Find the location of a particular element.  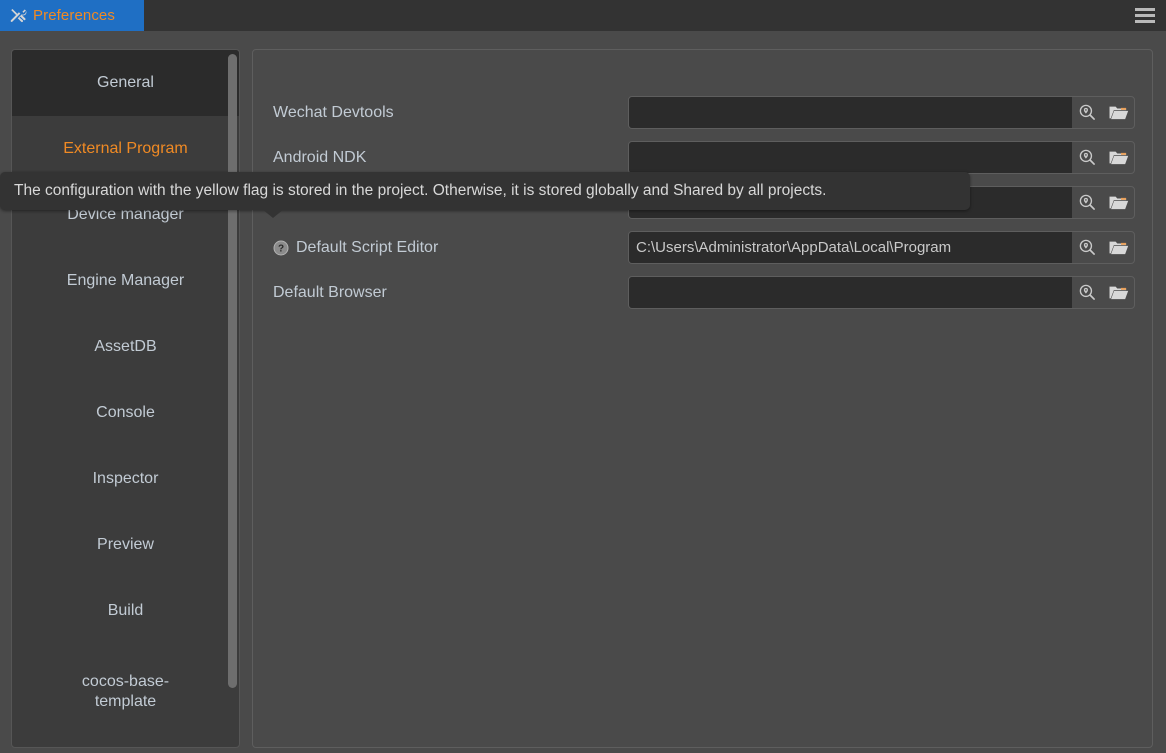

settings-row: ? Default Script Editor is located at coordinates (702, 247).